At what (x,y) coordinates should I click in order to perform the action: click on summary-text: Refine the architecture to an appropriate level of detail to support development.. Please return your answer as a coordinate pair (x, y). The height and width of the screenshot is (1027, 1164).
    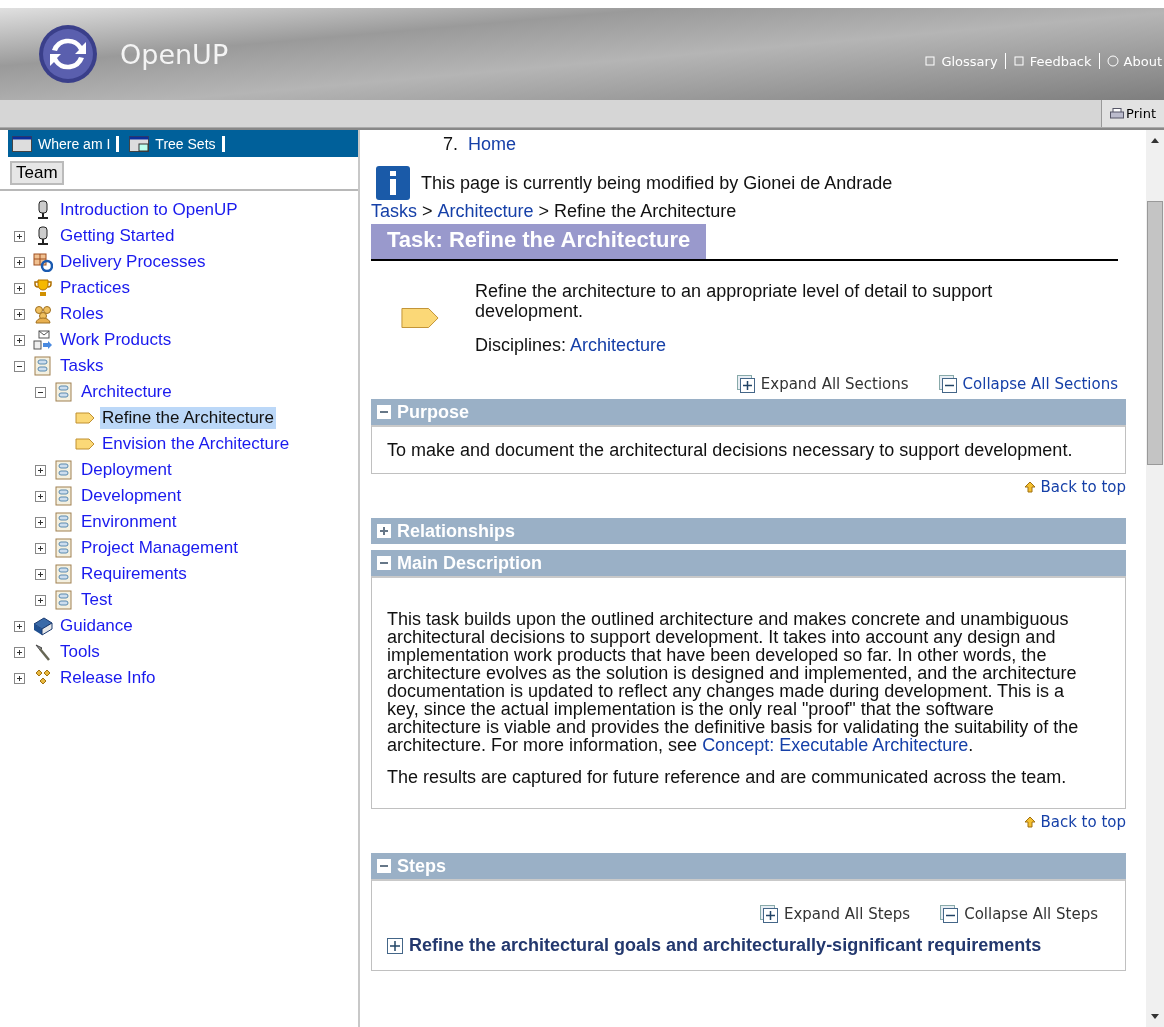
    Looking at the image, I should click on (734, 301).